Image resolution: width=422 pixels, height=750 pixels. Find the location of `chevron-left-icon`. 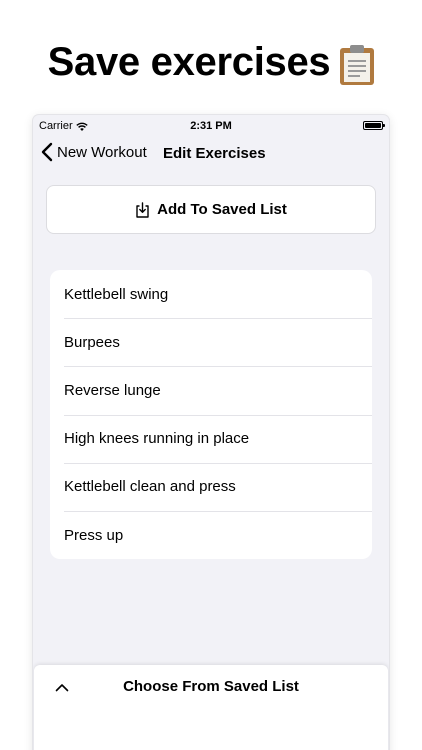

chevron-left-icon is located at coordinates (47, 152).